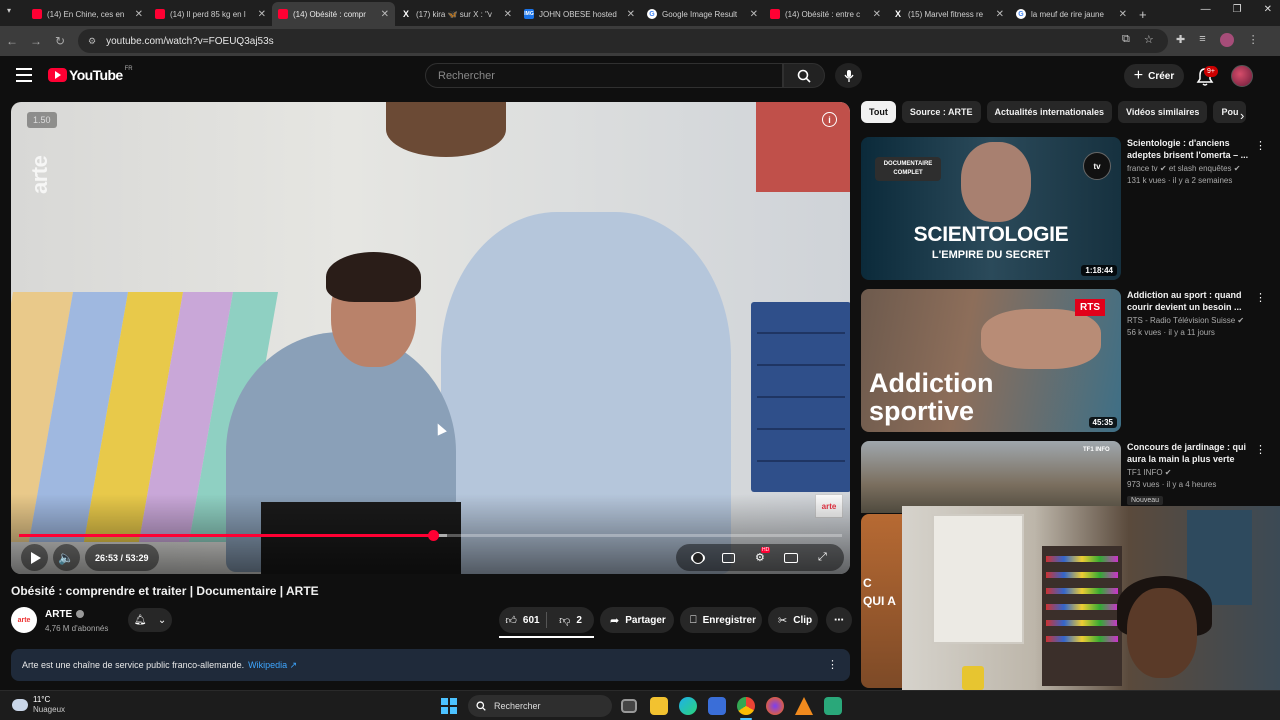 This screenshot has height=720, width=1280. What do you see at coordinates (1071, 14) in the screenshot?
I see `browser-tab: Gla meuf de rire jaune ✕` at bounding box center [1071, 14].